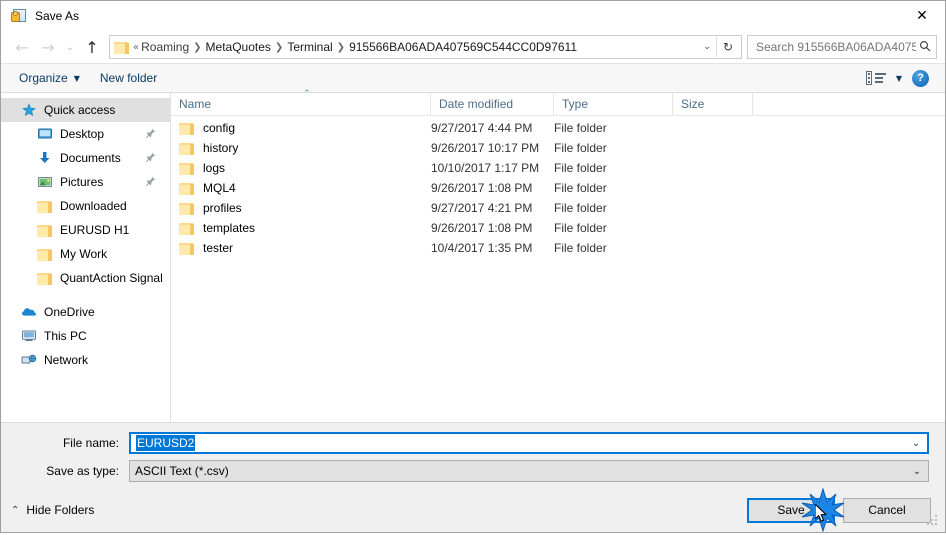  What do you see at coordinates (166, 47) in the screenshot?
I see `breadcrumb-item-roaming: Roaming` at bounding box center [166, 47].